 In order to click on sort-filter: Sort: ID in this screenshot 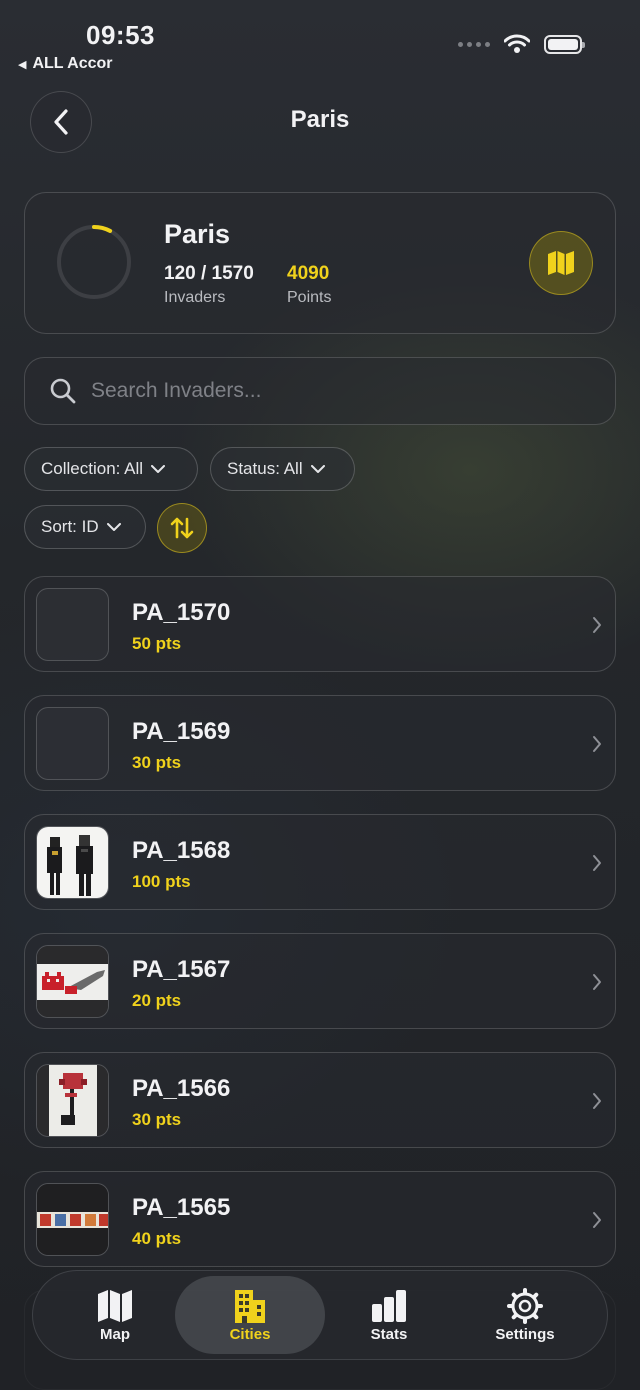, I will do `click(85, 527)`.